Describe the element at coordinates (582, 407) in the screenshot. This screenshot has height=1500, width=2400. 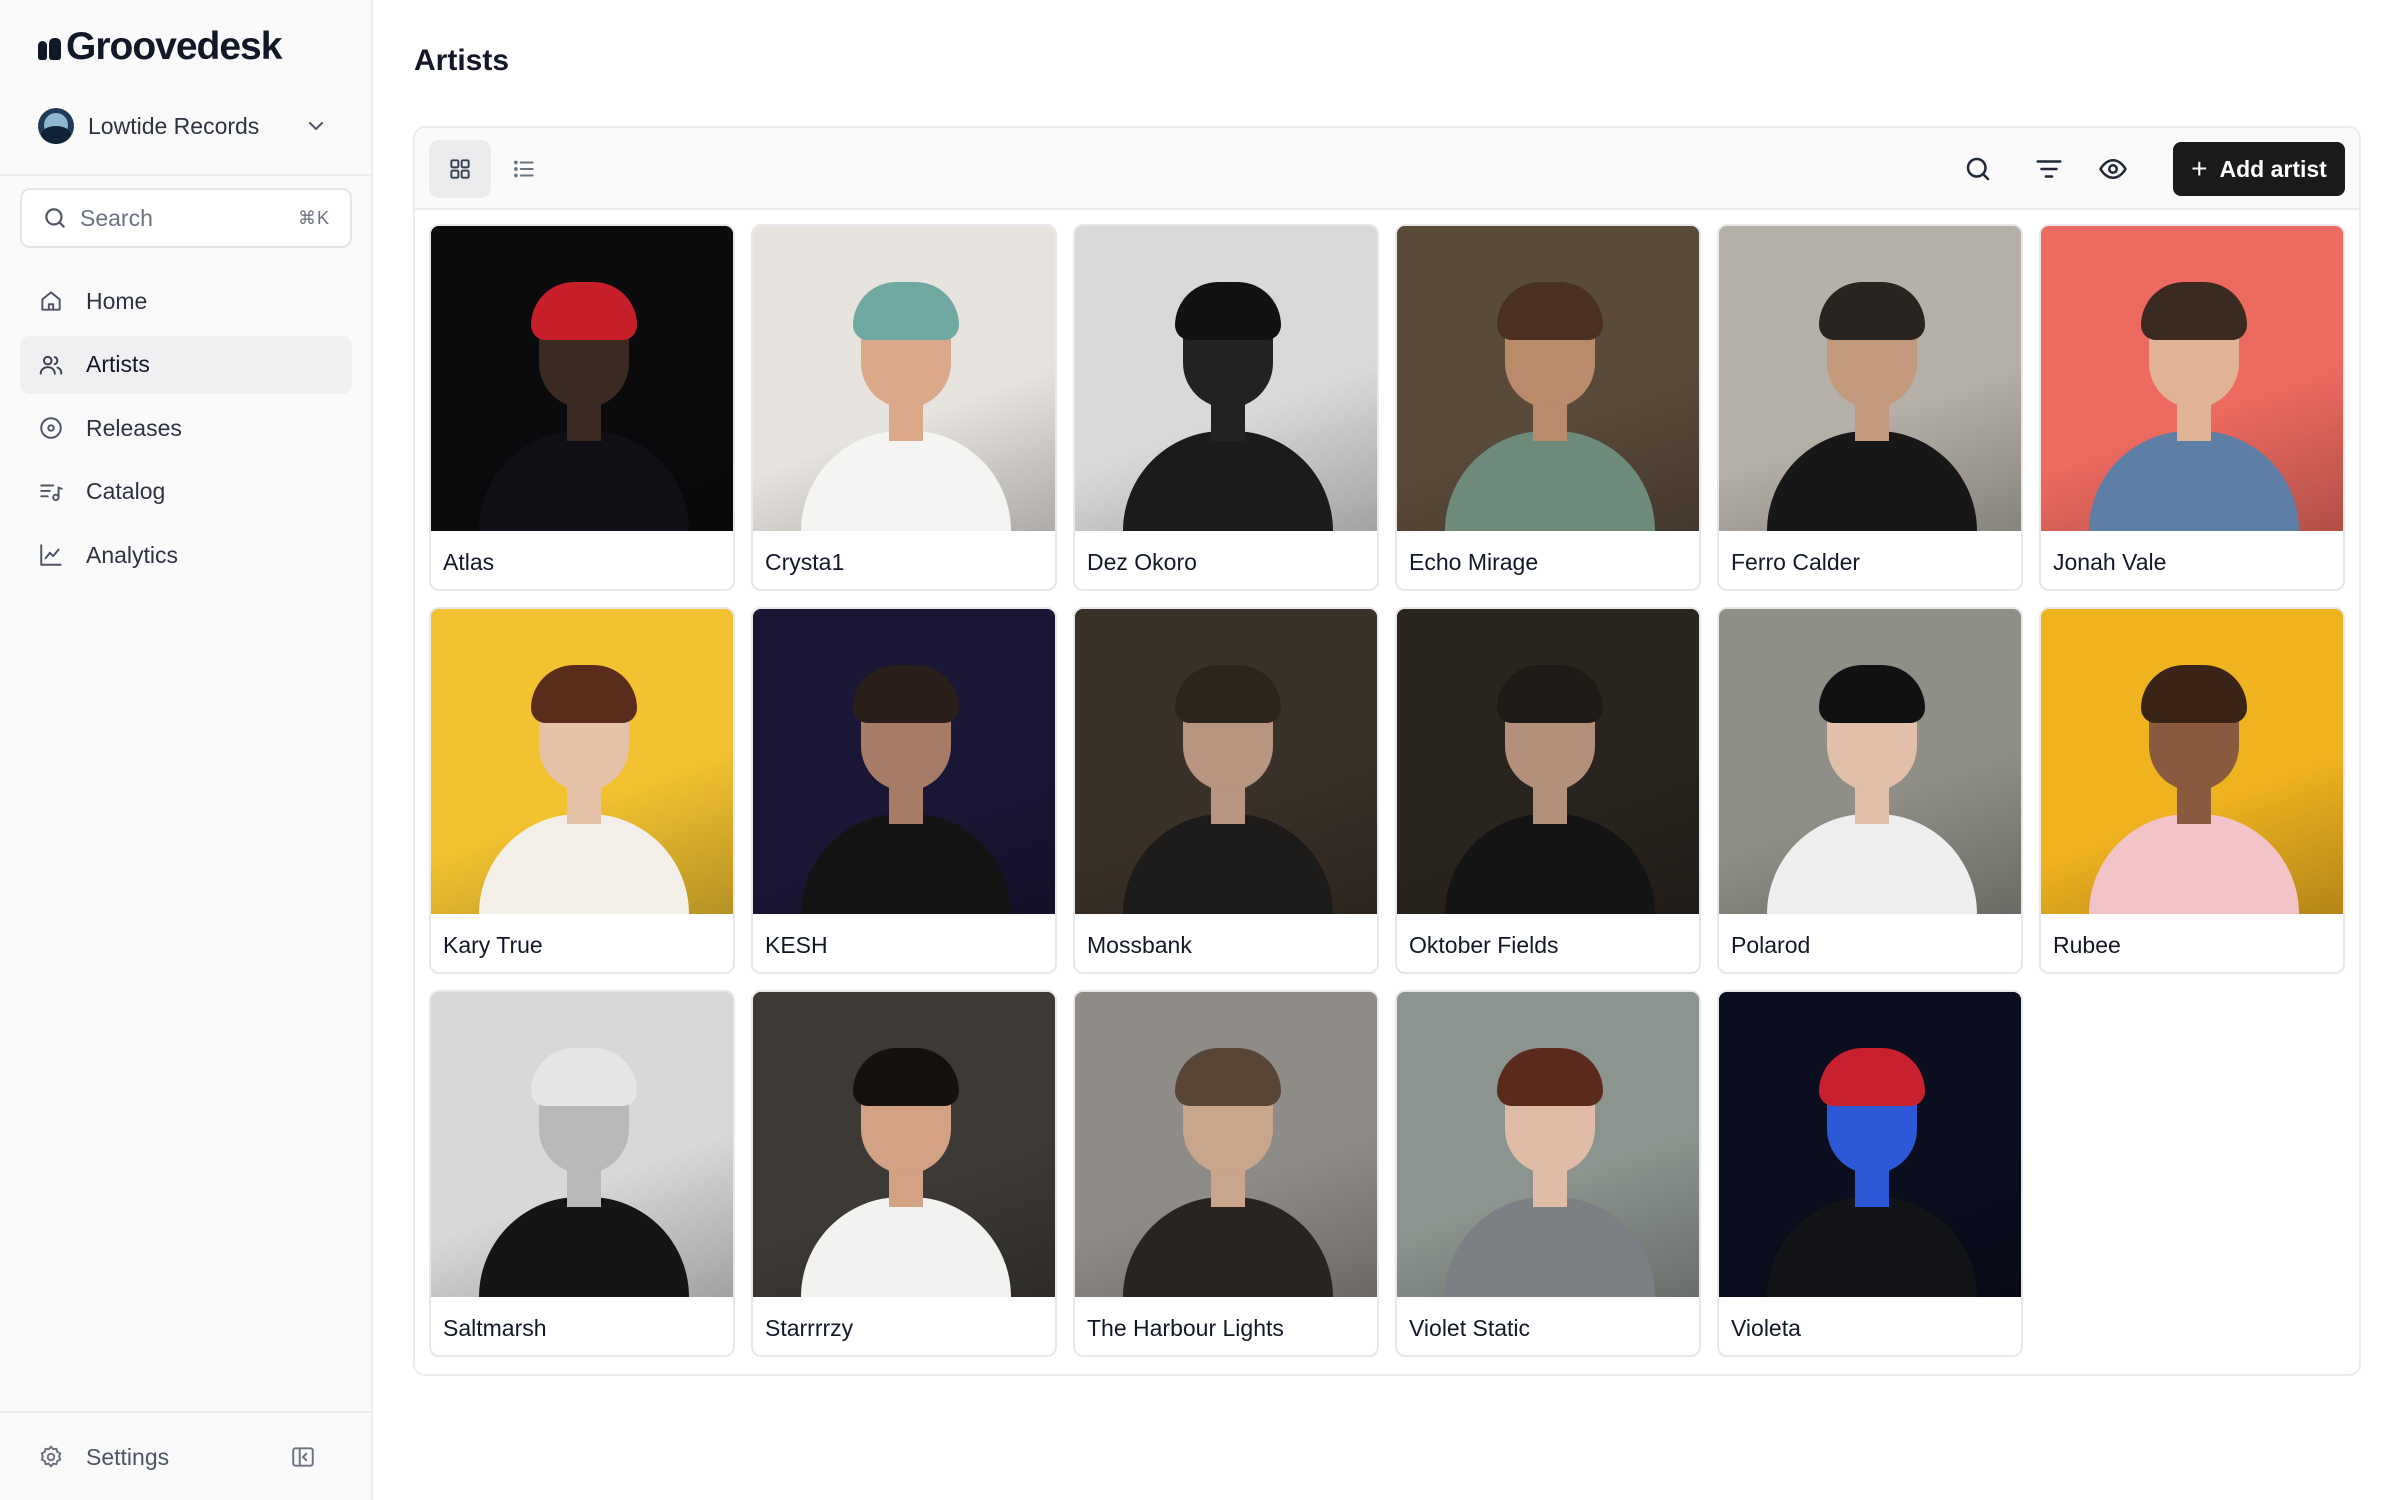
I see `artist-card: Atlas` at that location.